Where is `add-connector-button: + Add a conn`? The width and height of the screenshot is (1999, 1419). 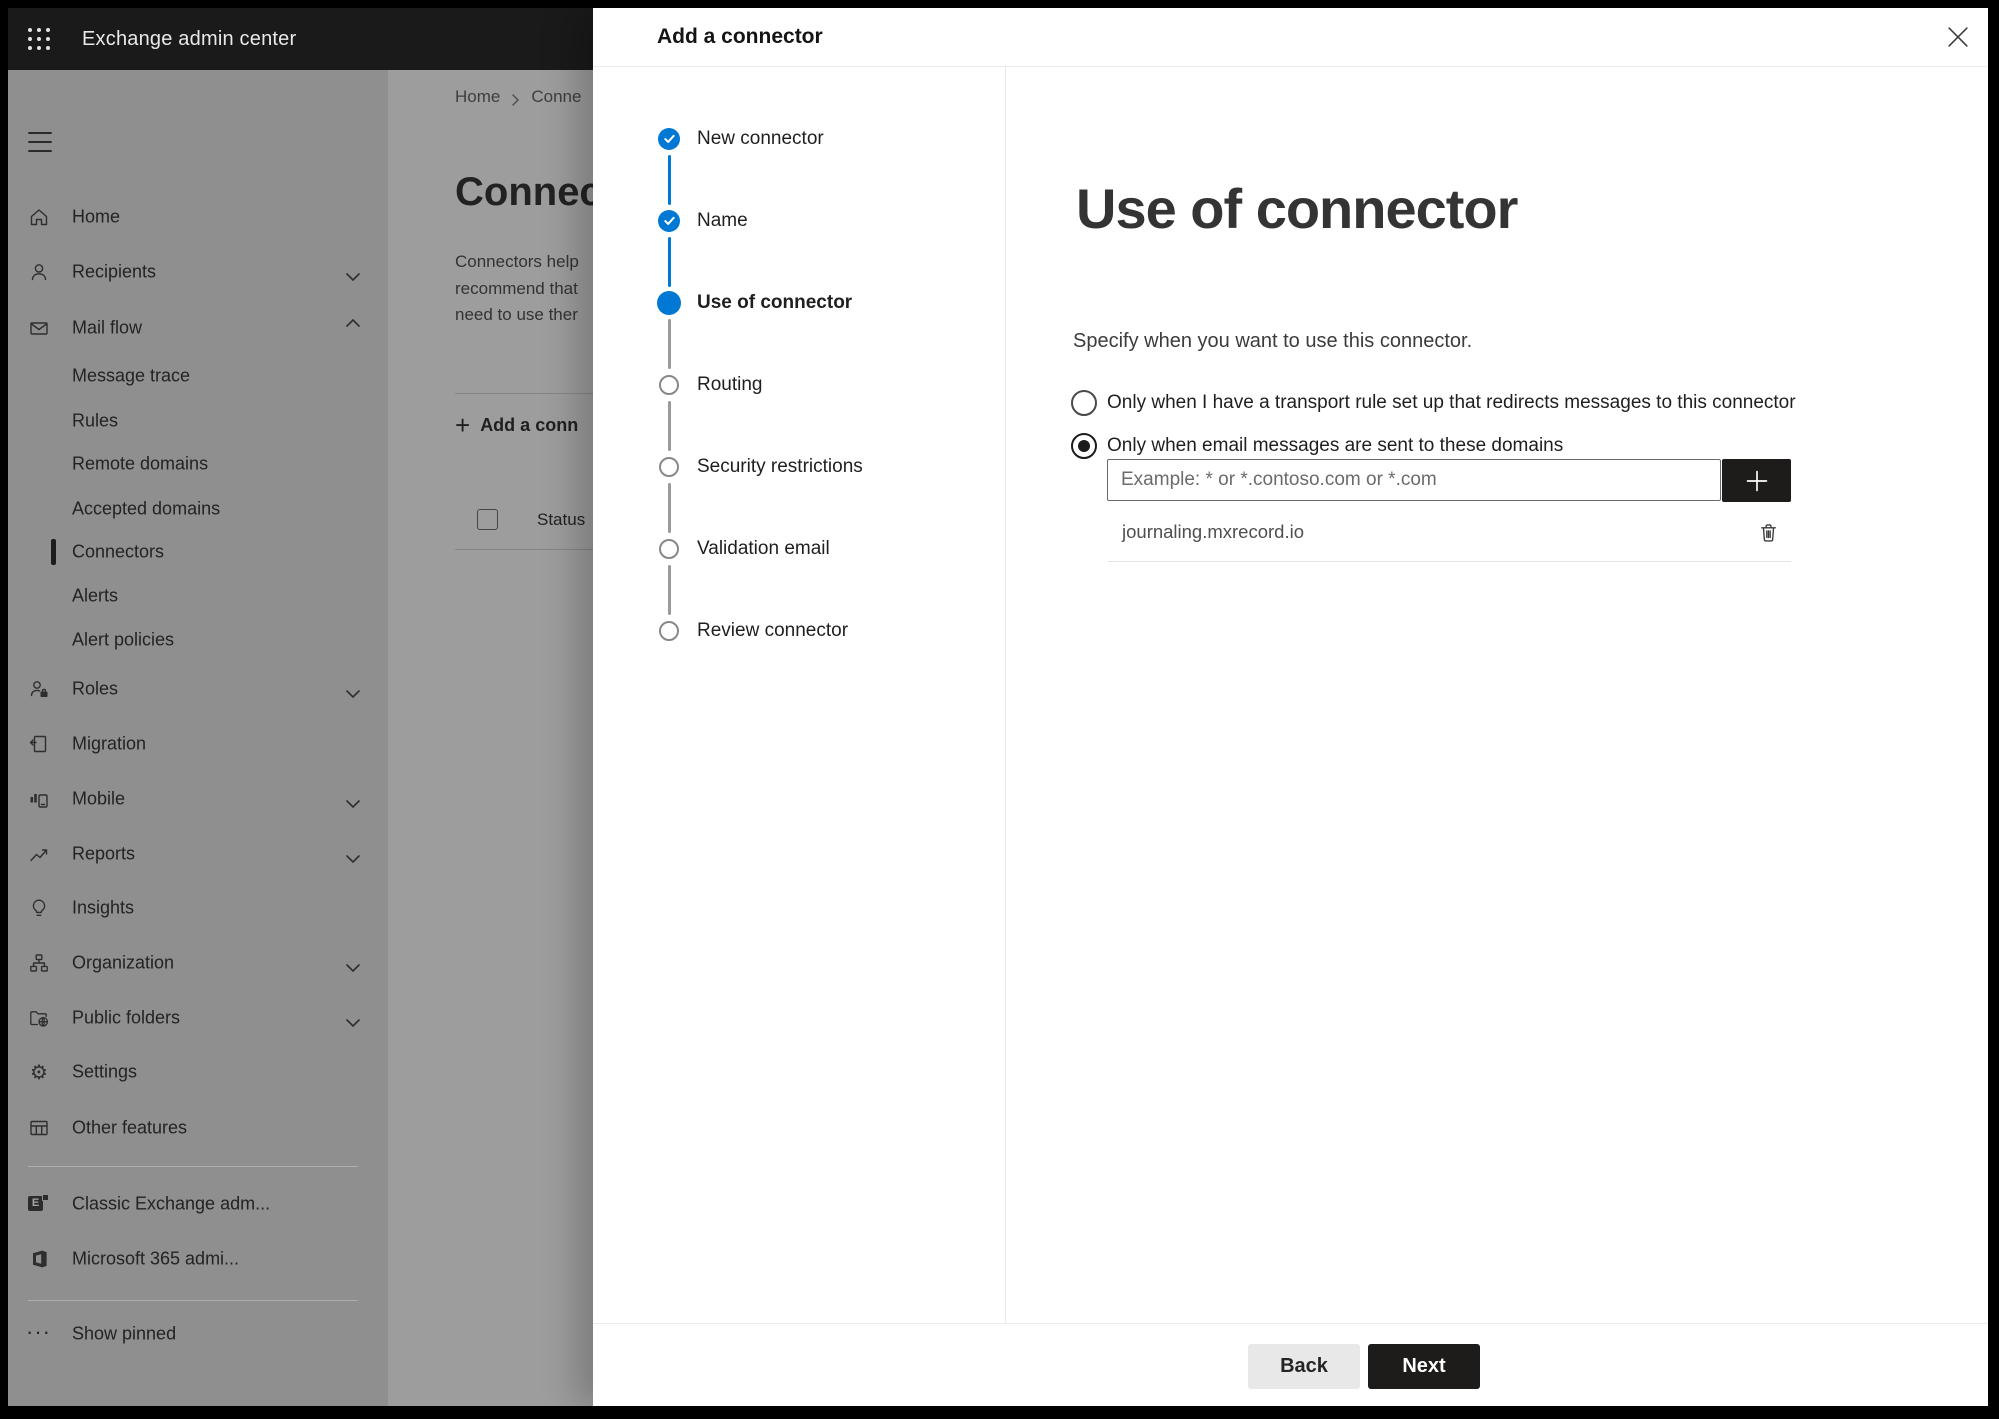
add-connector-button: + Add a conn is located at coordinates (516, 425).